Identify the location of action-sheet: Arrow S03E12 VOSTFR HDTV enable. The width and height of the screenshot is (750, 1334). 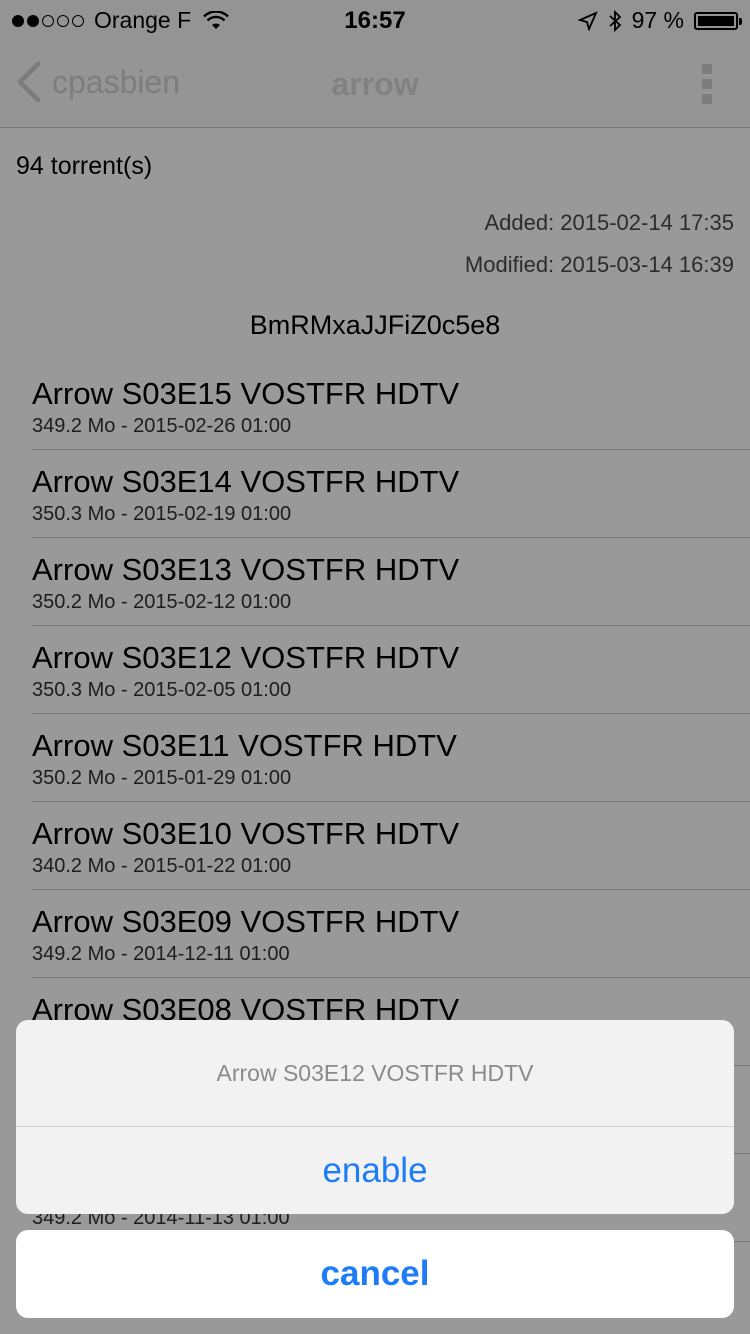
(375, 1117).